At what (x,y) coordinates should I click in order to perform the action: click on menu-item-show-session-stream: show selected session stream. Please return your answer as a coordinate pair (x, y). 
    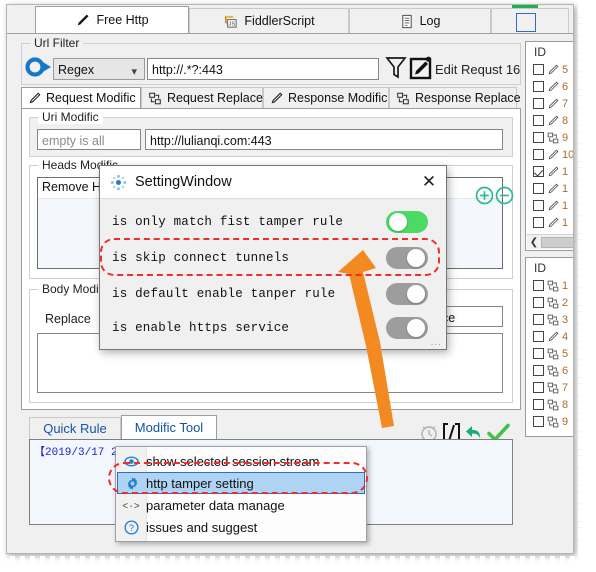
    Looking at the image, I should click on (241, 461).